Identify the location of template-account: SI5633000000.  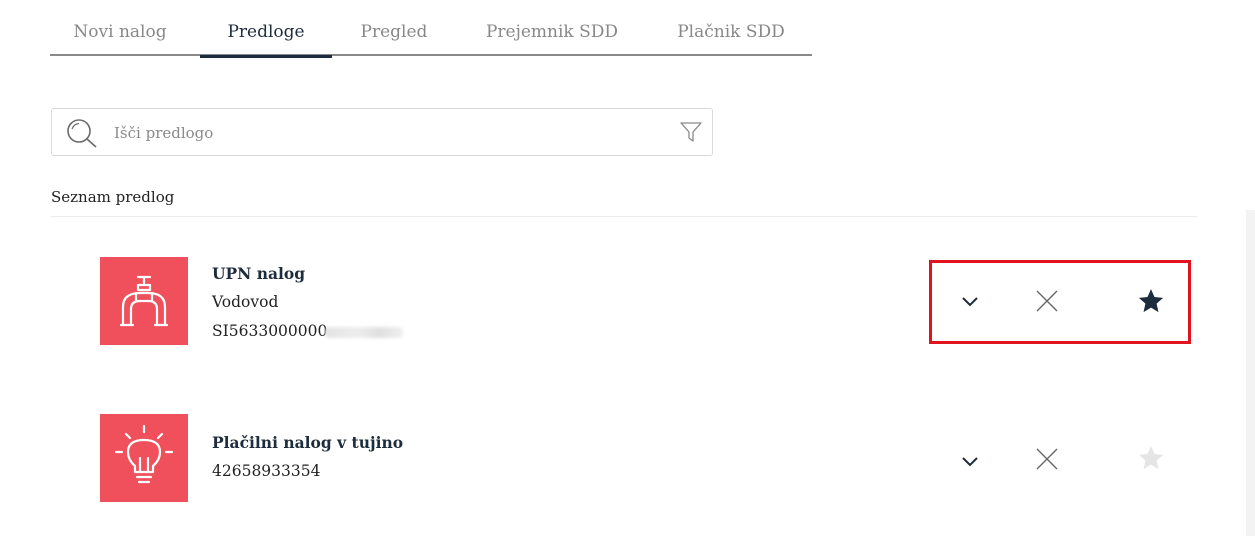
(308, 331).